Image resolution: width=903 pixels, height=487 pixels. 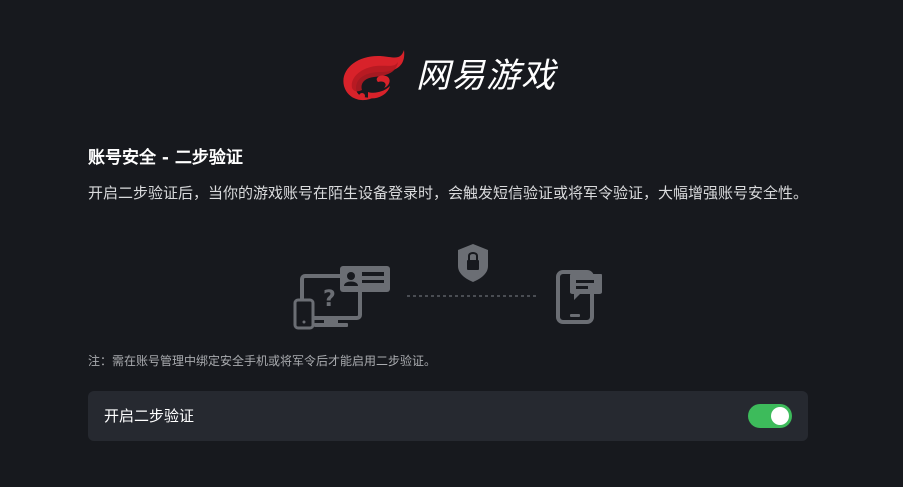 What do you see at coordinates (447, 287) in the screenshot?
I see `verification-illustration: ?` at bounding box center [447, 287].